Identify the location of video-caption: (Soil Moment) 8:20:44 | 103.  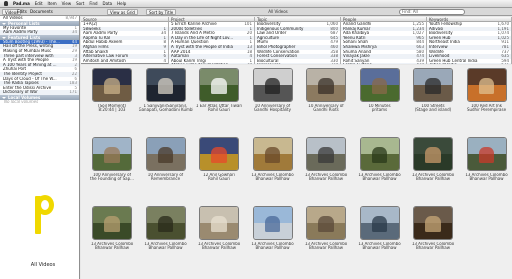
(112, 108).